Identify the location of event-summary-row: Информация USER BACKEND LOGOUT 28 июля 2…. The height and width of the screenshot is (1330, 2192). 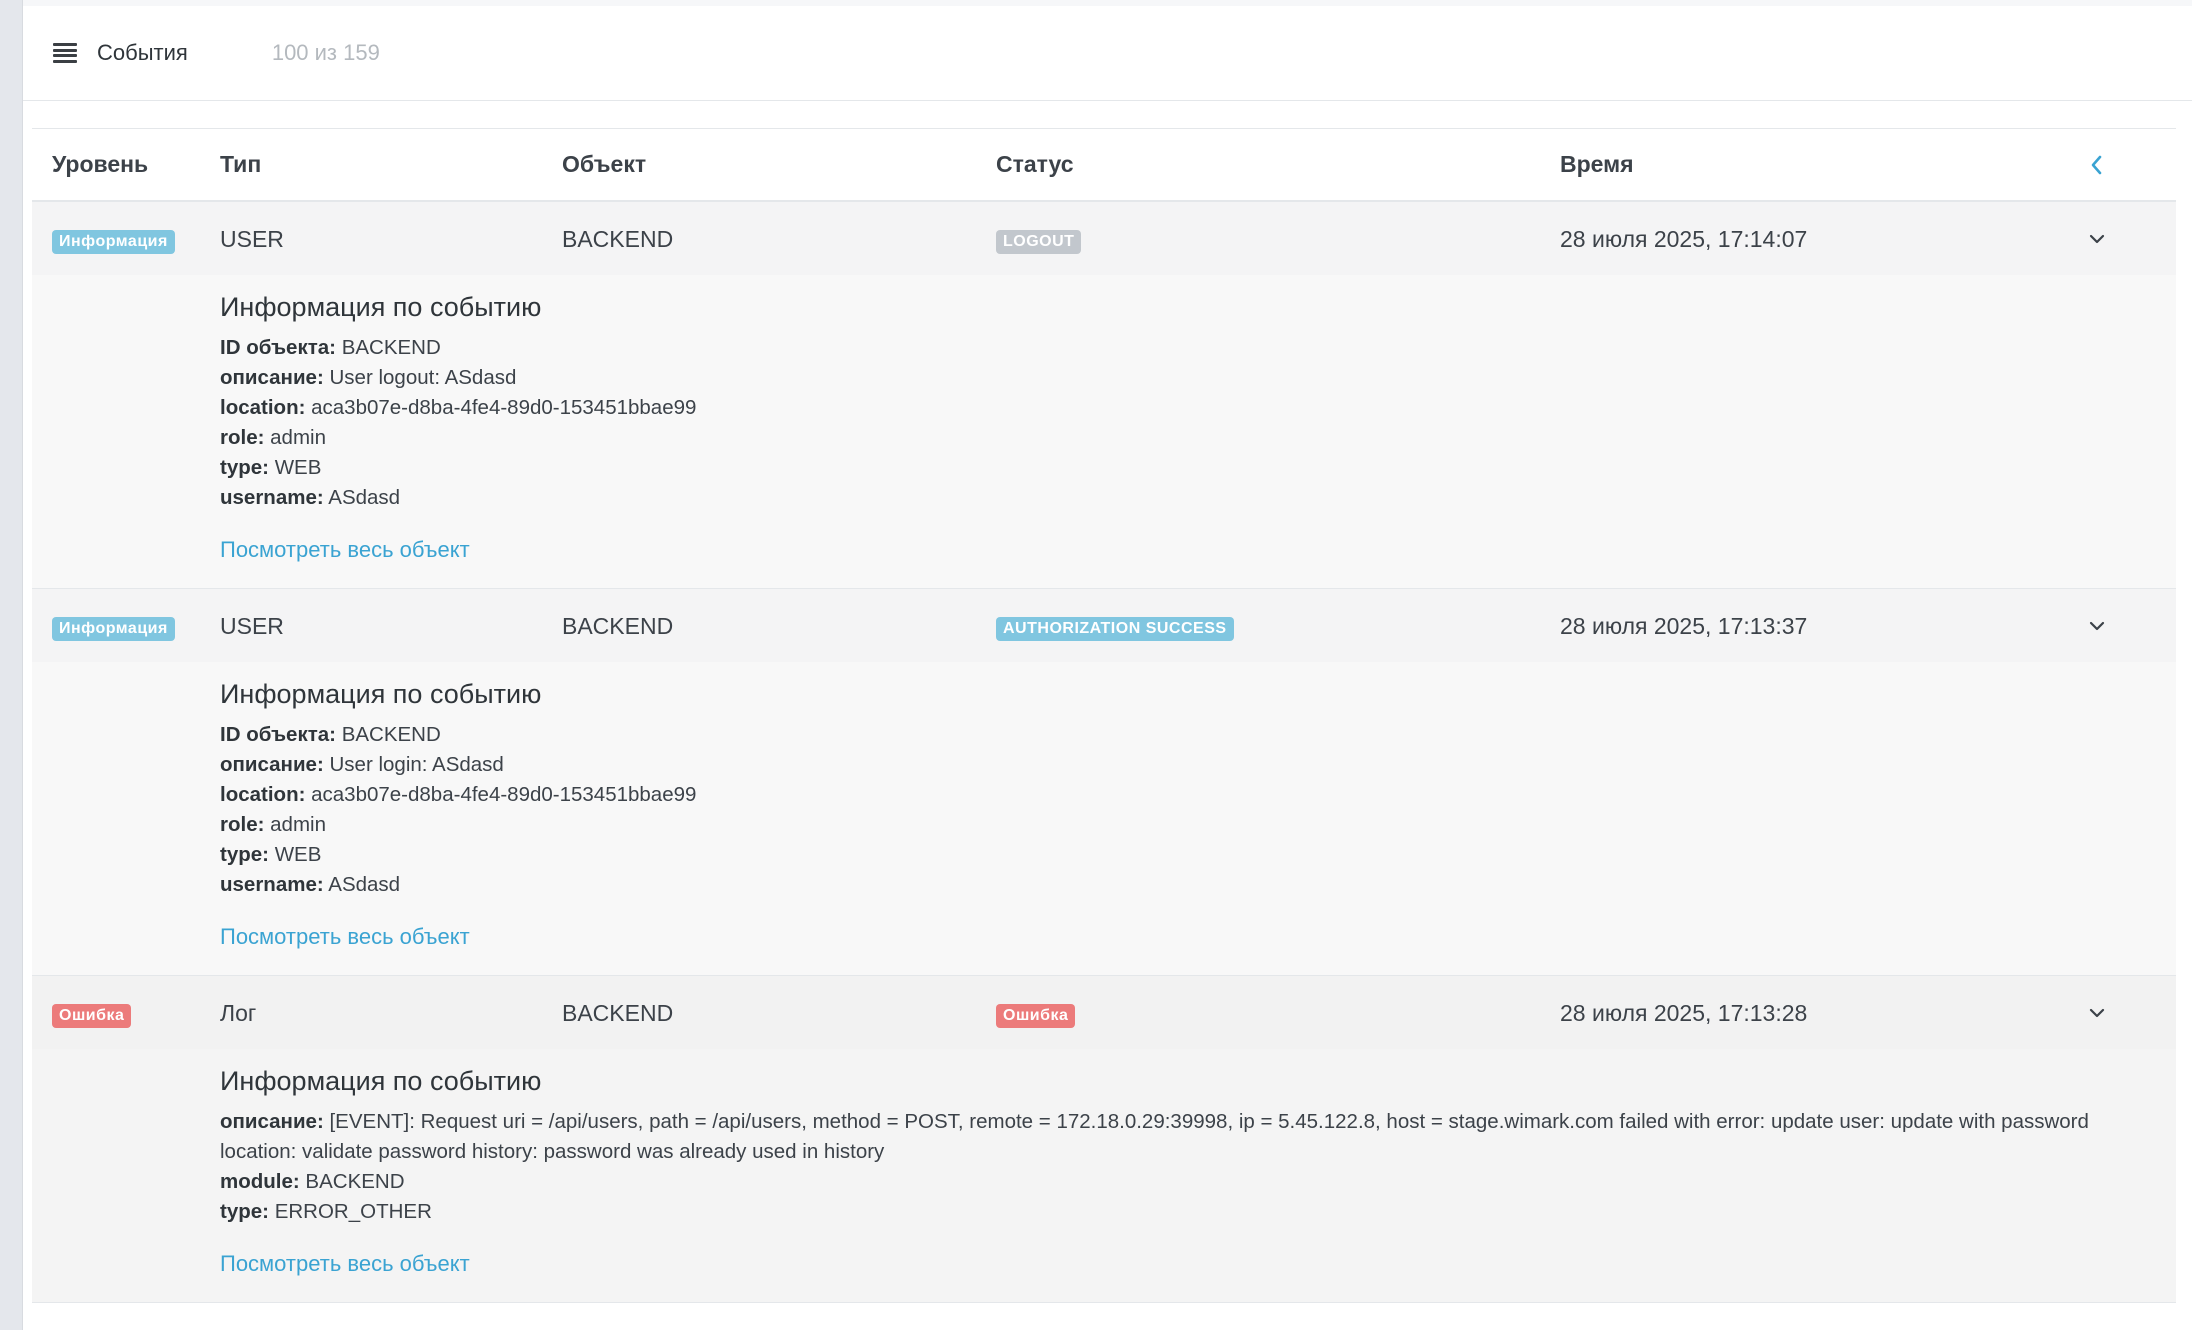
(1104, 238).